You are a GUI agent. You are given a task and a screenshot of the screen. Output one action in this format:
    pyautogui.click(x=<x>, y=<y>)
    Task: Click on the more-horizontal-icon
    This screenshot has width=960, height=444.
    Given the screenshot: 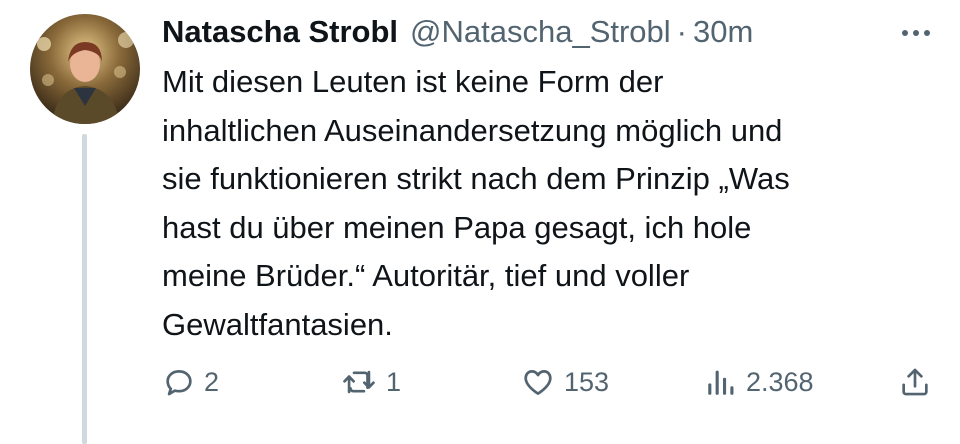 What is the action you would take?
    pyautogui.click(x=916, y=33)
    